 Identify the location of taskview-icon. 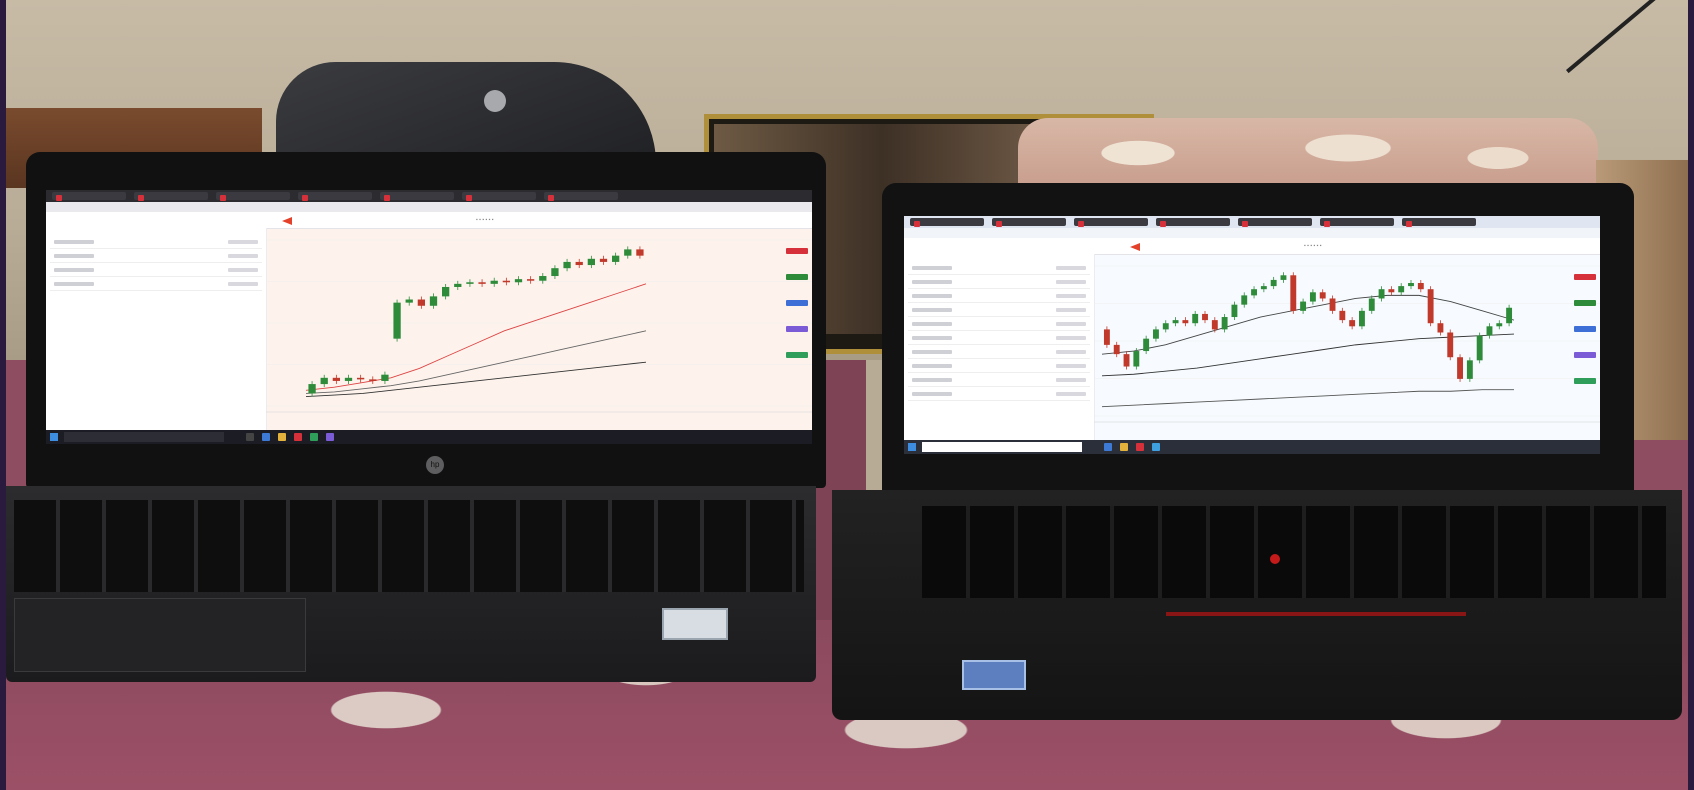
(250, 437).